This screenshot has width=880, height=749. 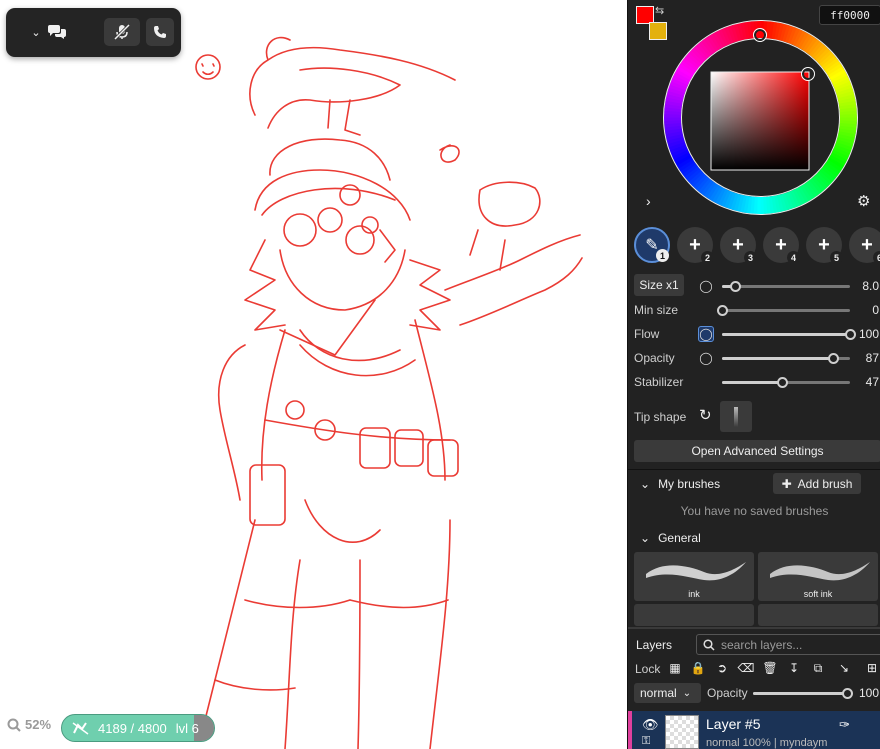 I want to click on clear-layer-icon: ⌫, so click(x=746, y=668).